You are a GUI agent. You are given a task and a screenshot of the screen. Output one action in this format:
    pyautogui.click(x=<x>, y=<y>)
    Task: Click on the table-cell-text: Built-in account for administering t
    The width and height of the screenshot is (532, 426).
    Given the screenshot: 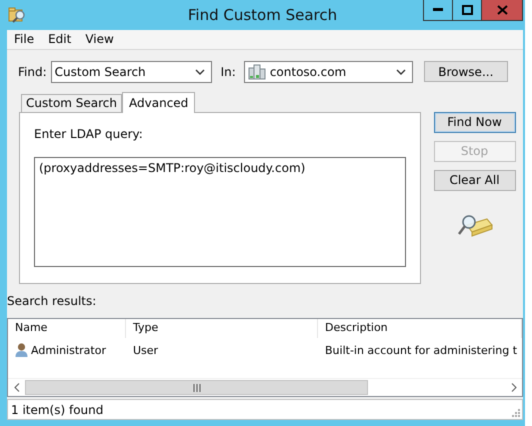 What is the action you would take?
    pyautogui.click(x=421, y=350)
    